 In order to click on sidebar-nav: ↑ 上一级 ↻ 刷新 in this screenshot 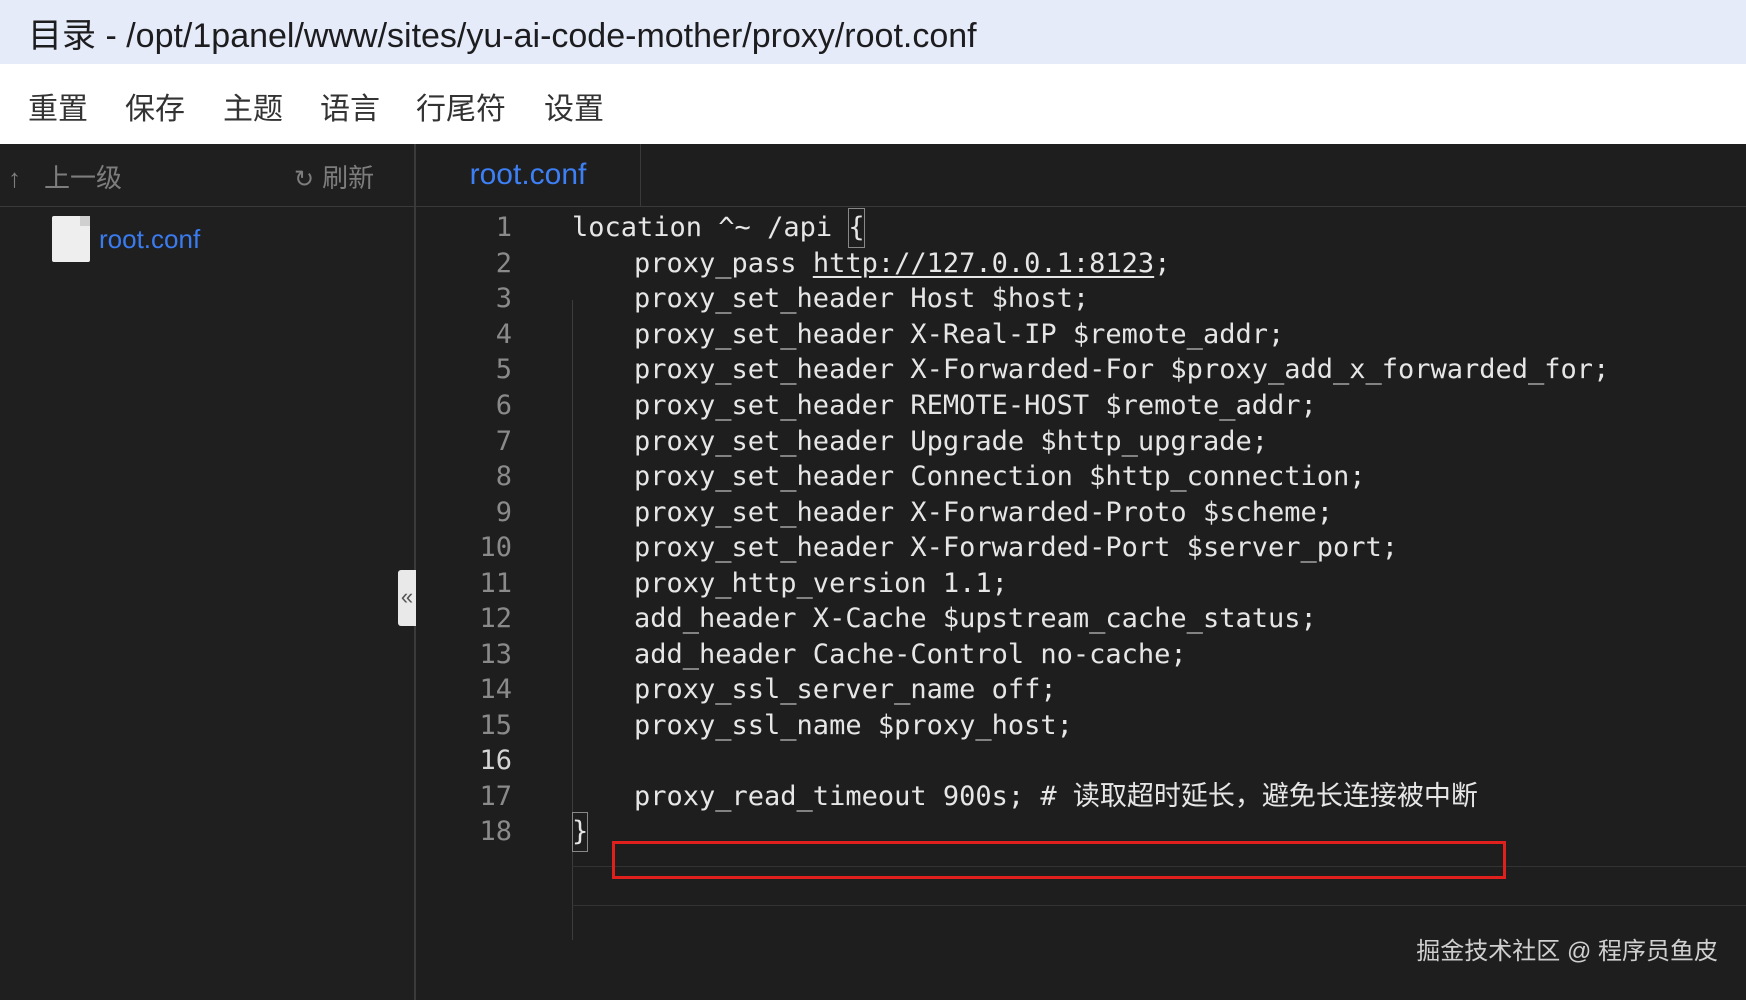, I will do `click(207, 175)`.